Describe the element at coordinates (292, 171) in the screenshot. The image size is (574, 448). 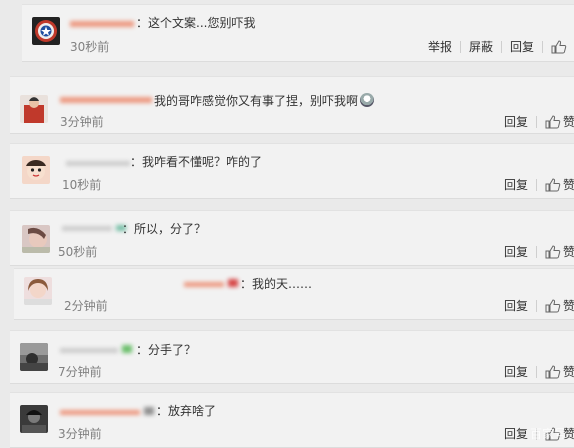
I see `comment-card: ：我咋看不懂呢？咋的了 10秒前 回复 赞` at that location.